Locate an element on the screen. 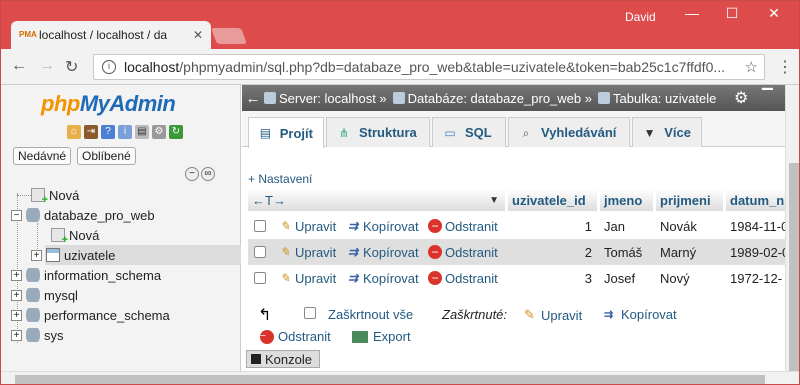 This screenshot has height=385, width=800. breadcrumb-database: Databáze: databaze_pro_web » is located at coordinates (492, 98).